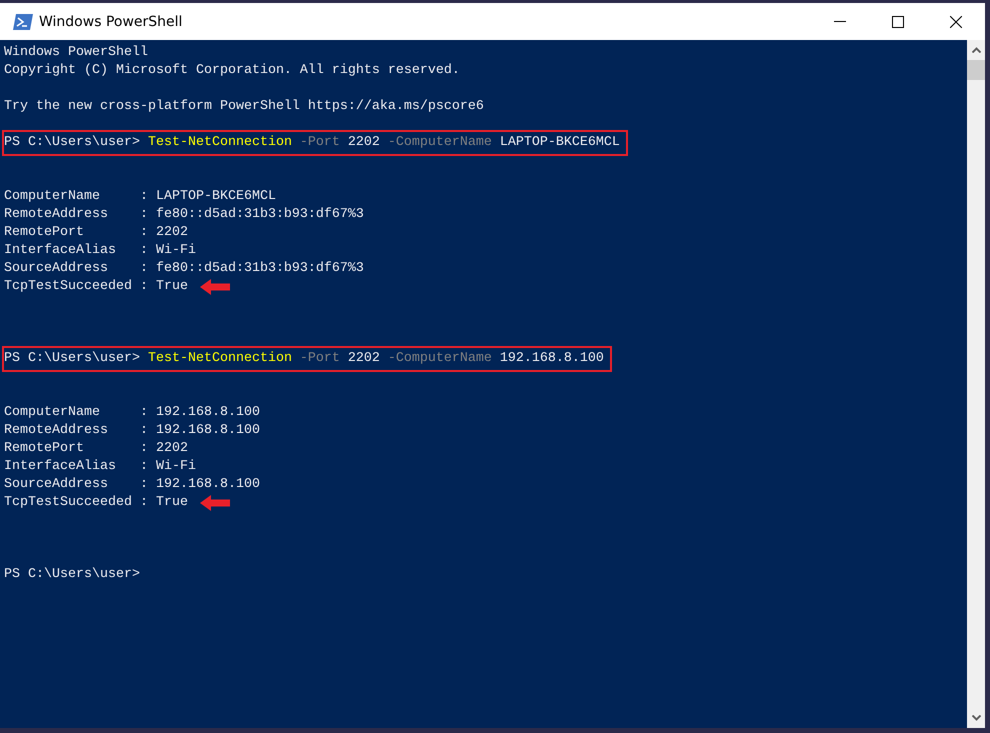 This screenshot has width=990, height=733. I want to click on scrollbar, so click(976, 384).